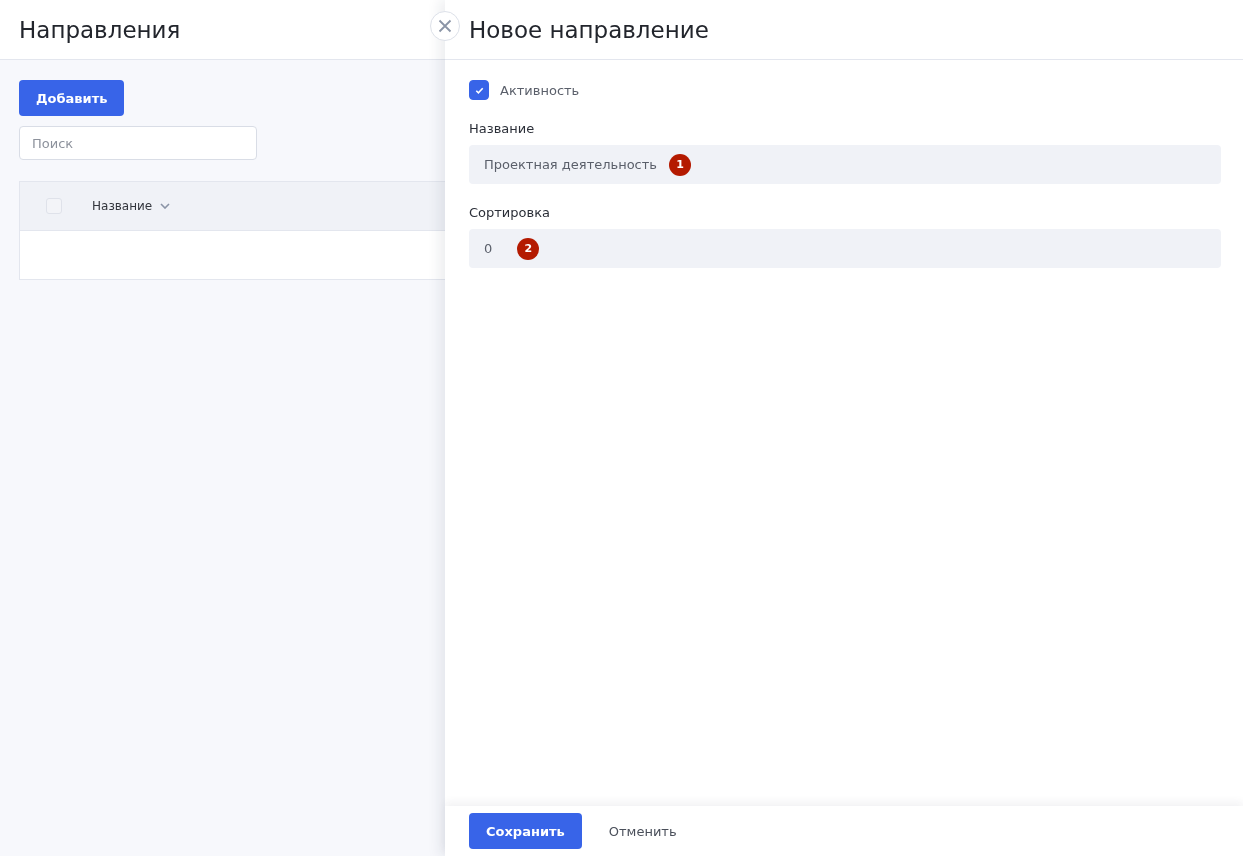 This screenshot has width=1243, height=856. I want to click on close-icon, so click(445, 26).